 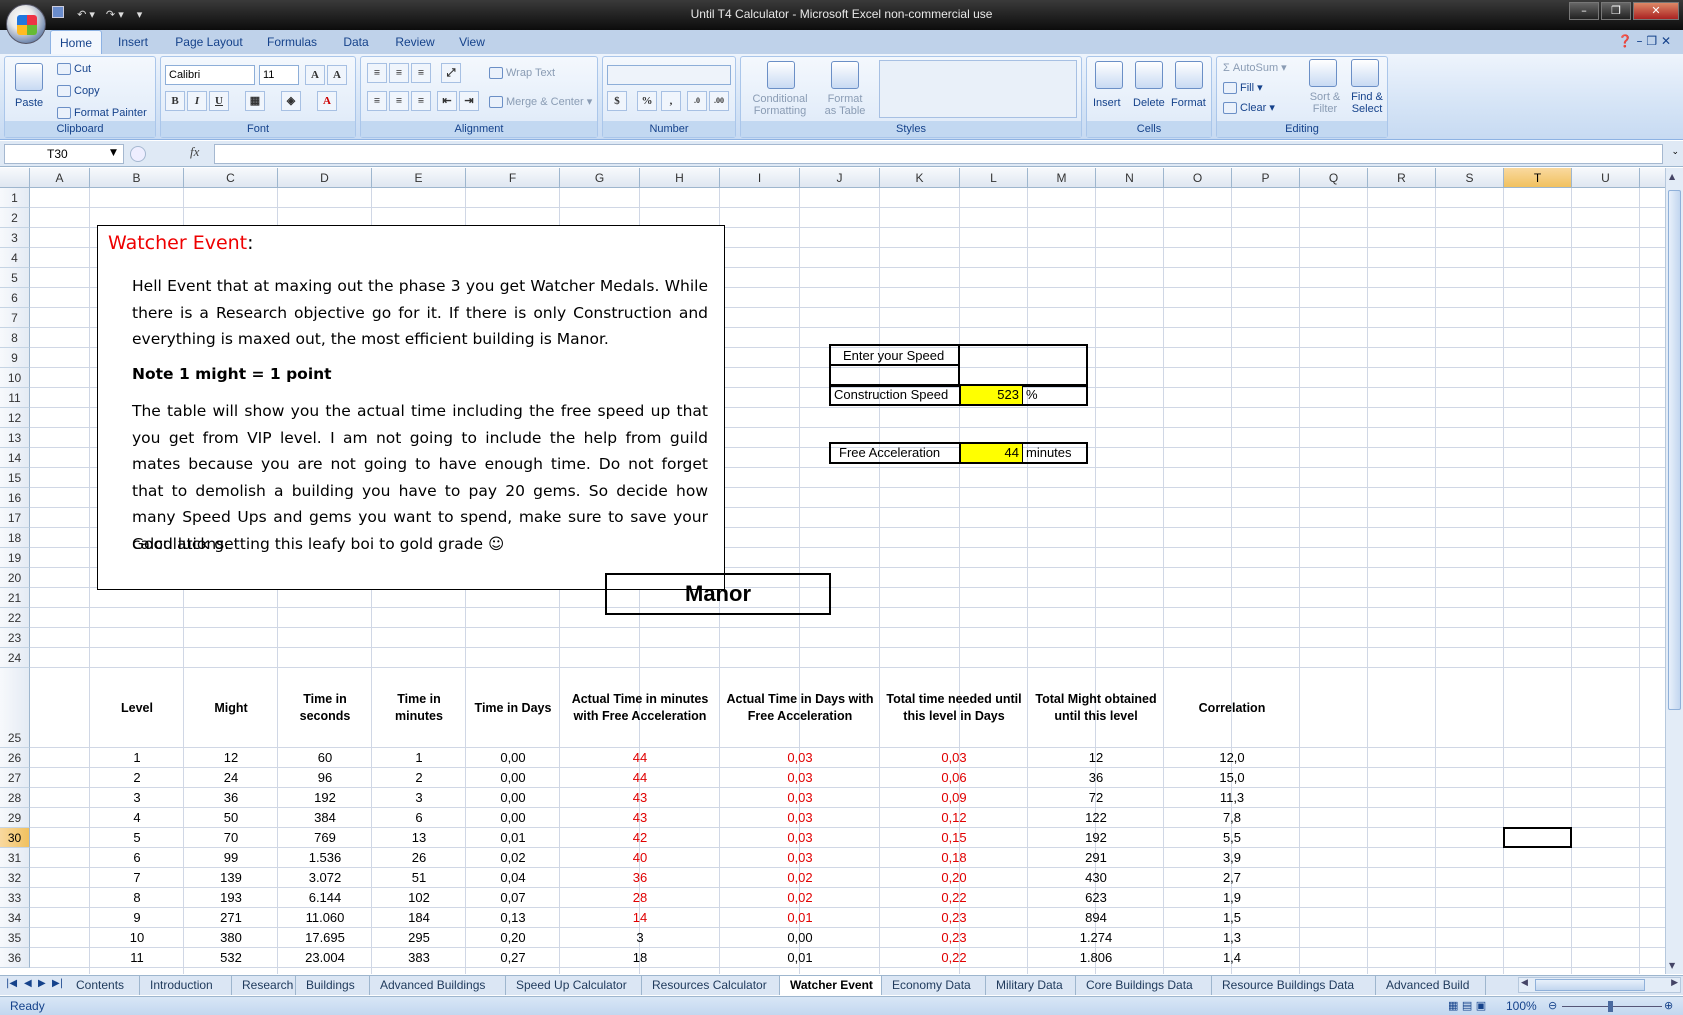 I want to click on wrap-text-button: Wrap Text, so click(x=522, y=73).